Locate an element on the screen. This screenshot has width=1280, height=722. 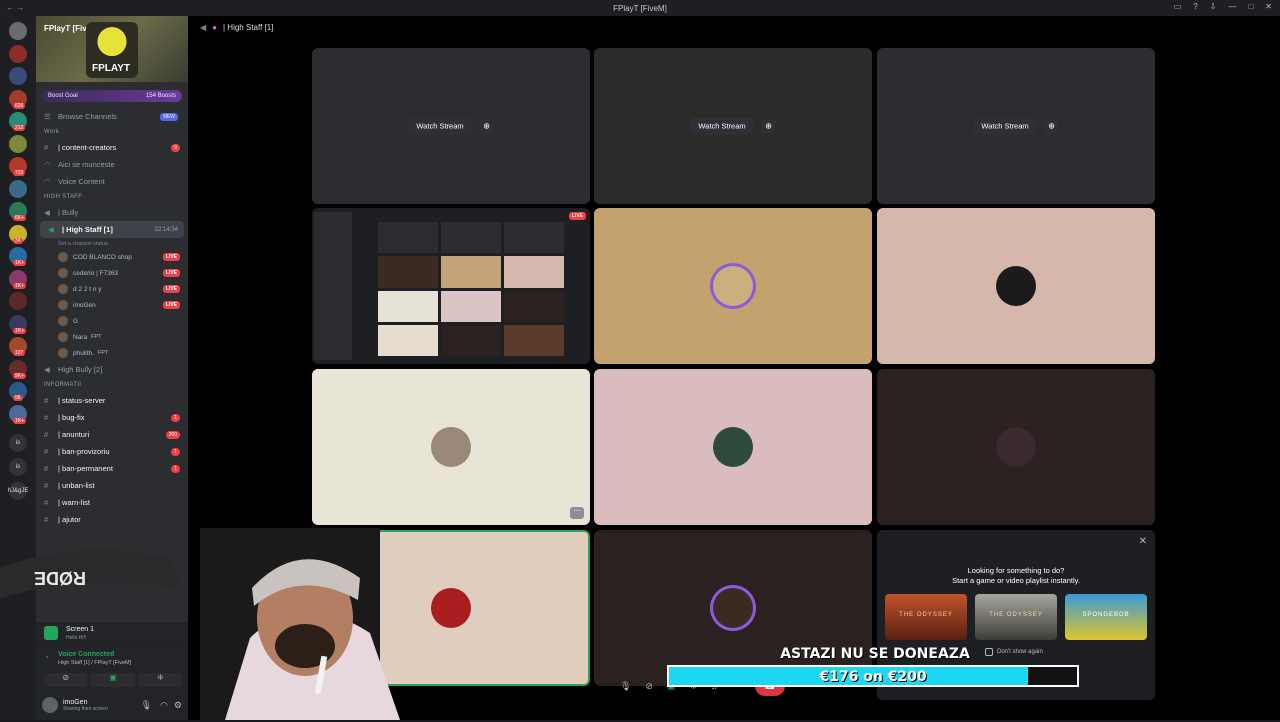
minimize-button: — is located at coordinates (1232, 6).